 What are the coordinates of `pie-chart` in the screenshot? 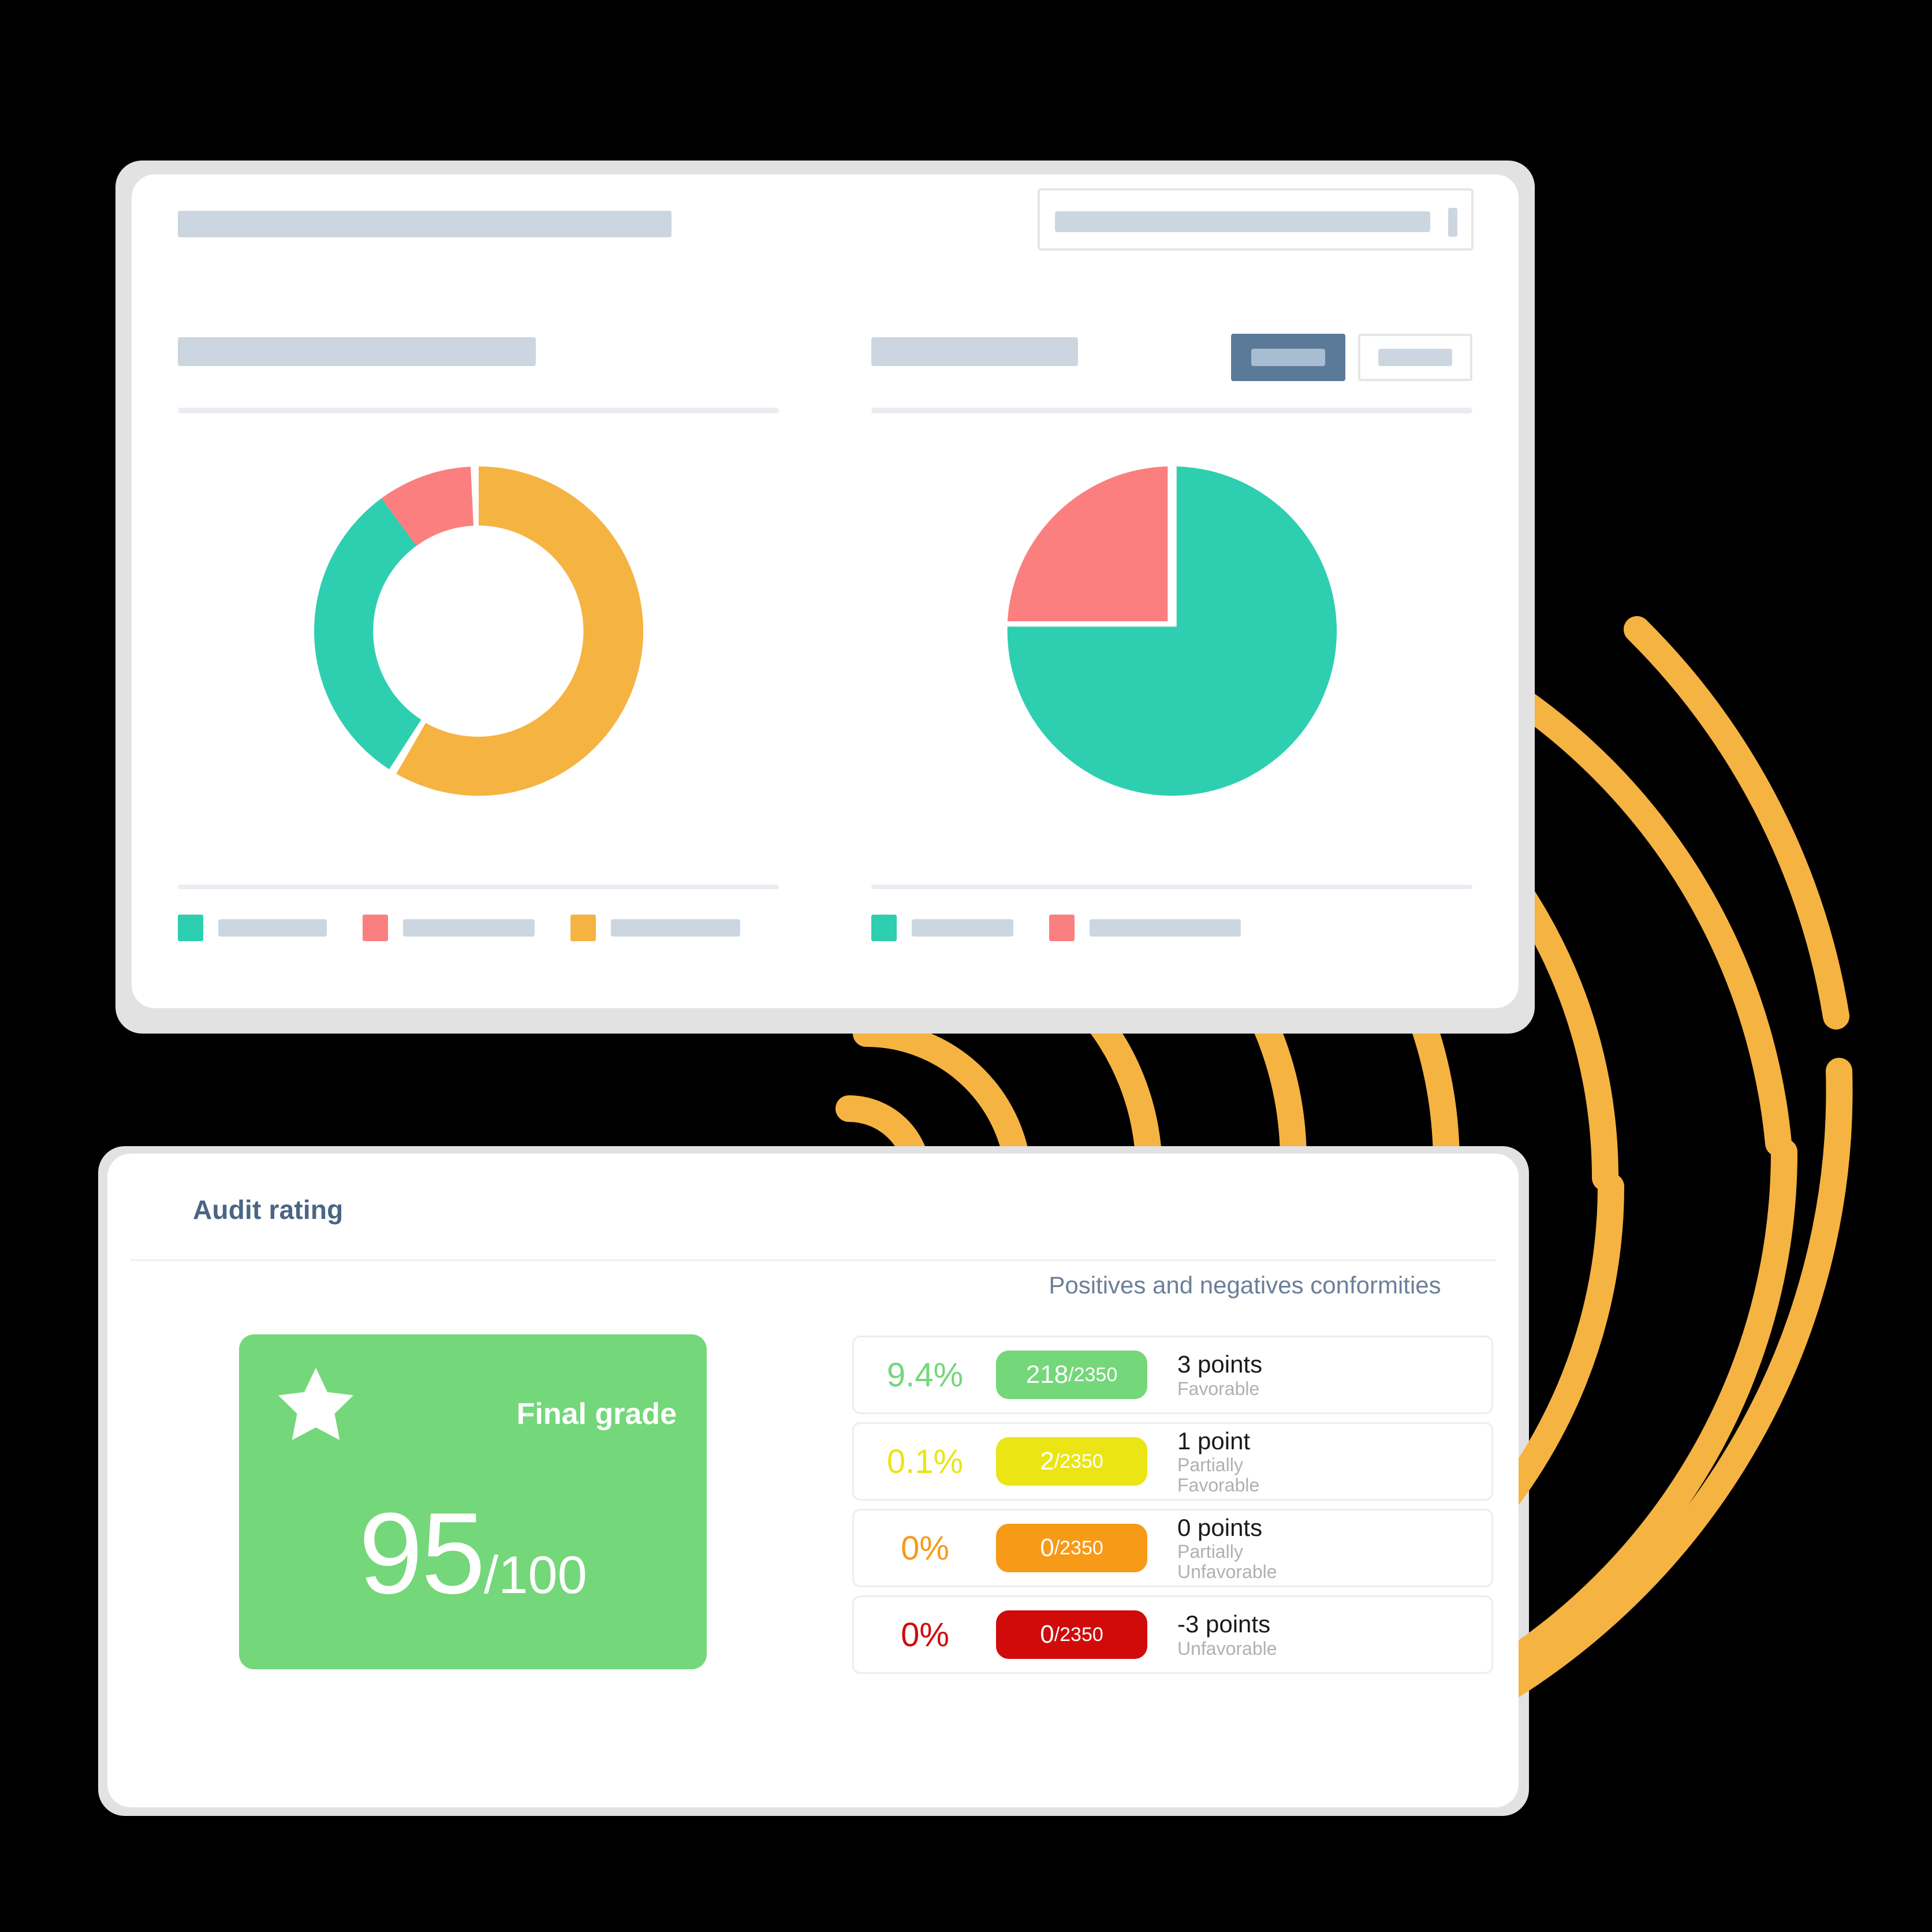 It's located at (1172, 631).